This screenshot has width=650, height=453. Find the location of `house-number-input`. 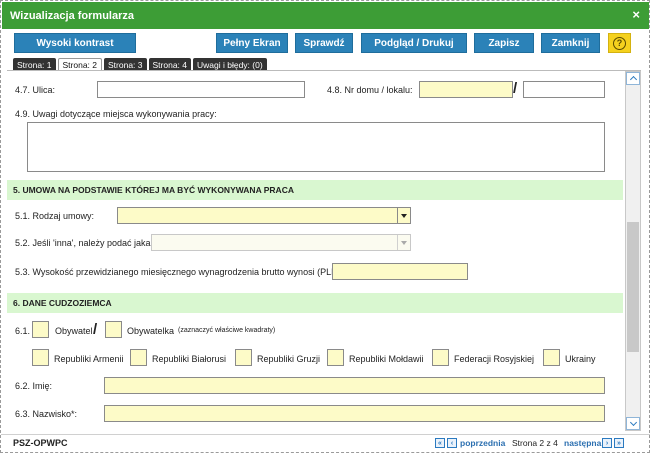

house-number-input is located at coordinates (466, 89).